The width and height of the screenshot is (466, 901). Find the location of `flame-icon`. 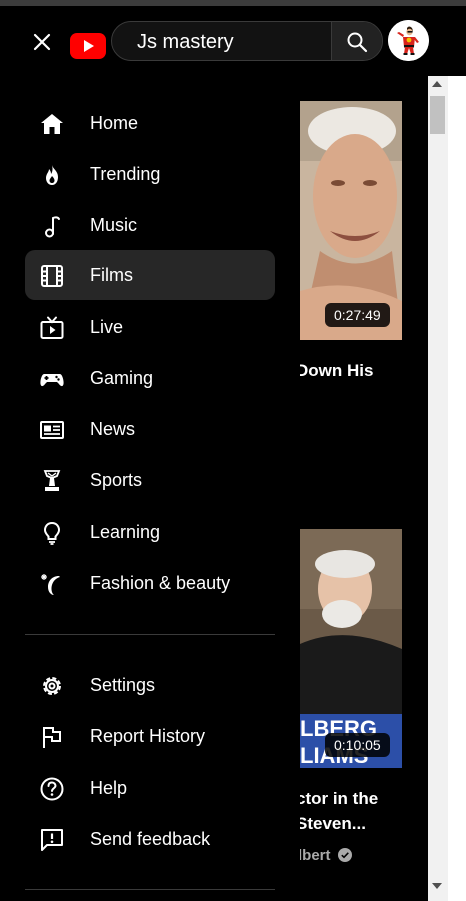

flame-icon is located at coordinates (52, 175).